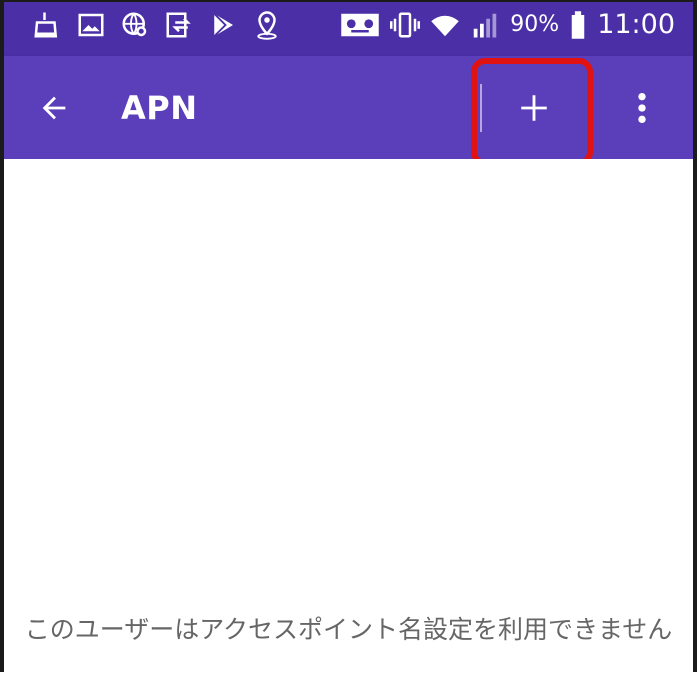 This screenshot has height=674, width=699. What do you see at coordinates (535, 24) in the screenshot?
I see `battery-percent: 90%` at bounding box center [535, 24].